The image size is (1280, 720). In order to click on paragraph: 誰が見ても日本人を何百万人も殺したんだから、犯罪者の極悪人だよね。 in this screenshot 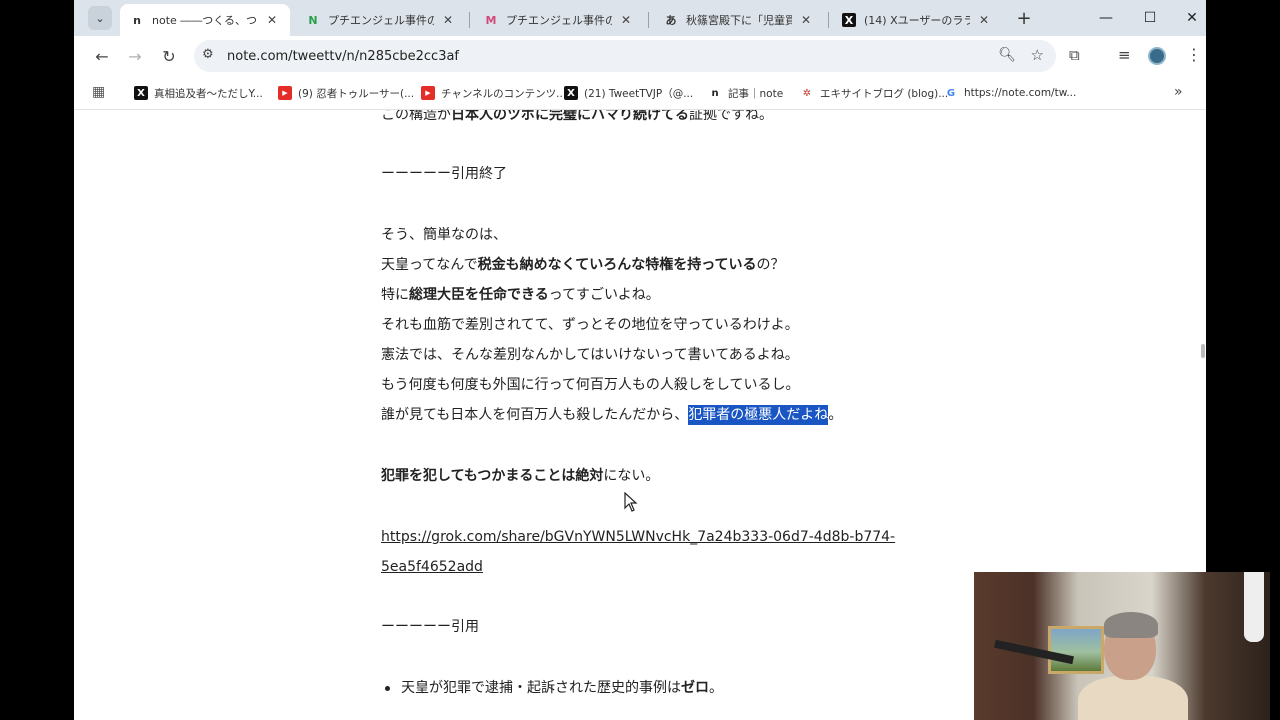, I will do `click(612, 415)`.